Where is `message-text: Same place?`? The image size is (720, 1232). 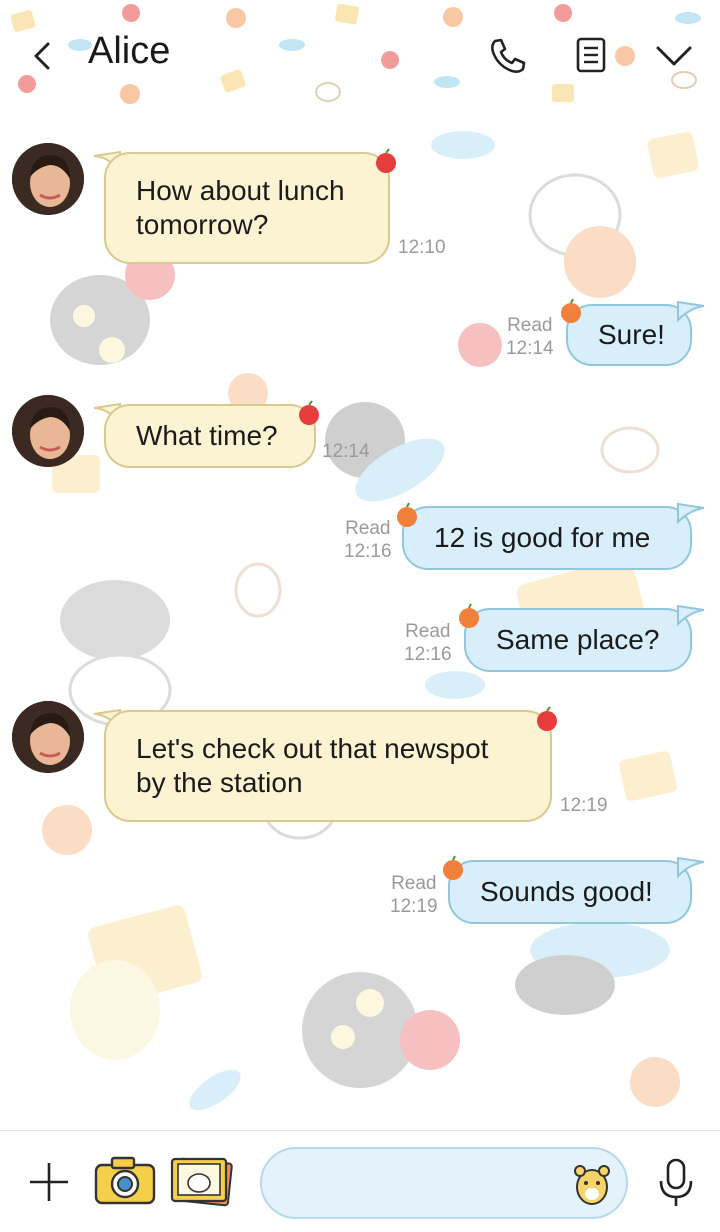 message-text: Same place? is located at coordinates (578, 639).